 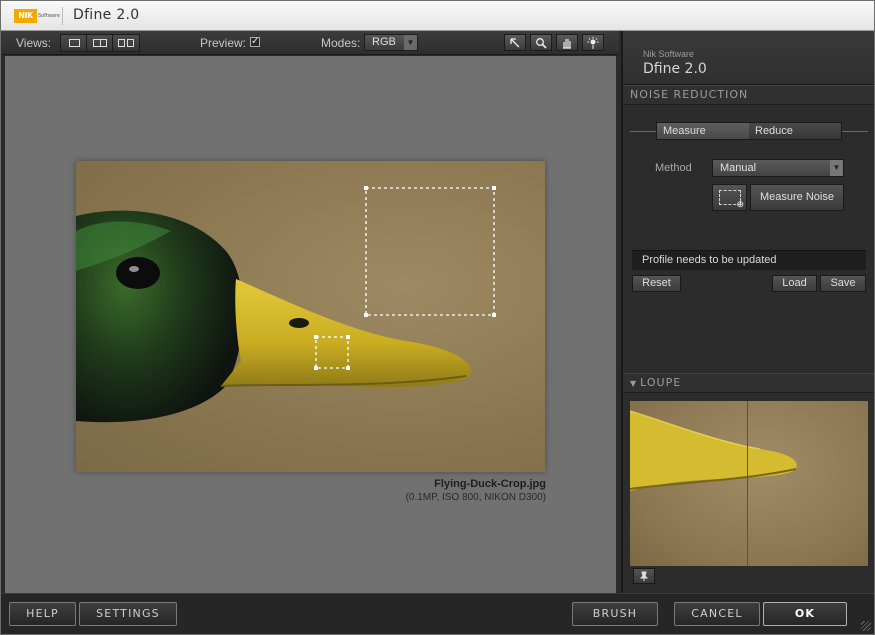 I want to click on modes-label: Modes:, so click(x=341, y=43).